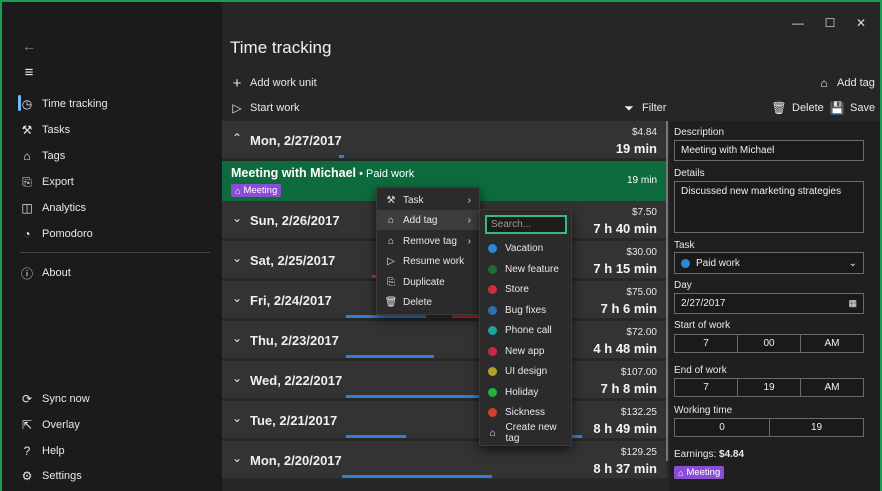  What do you see at coordinates (654, 108) in the screenshot?
I see `filter-label: Filter` at bounding box center [654, 108].